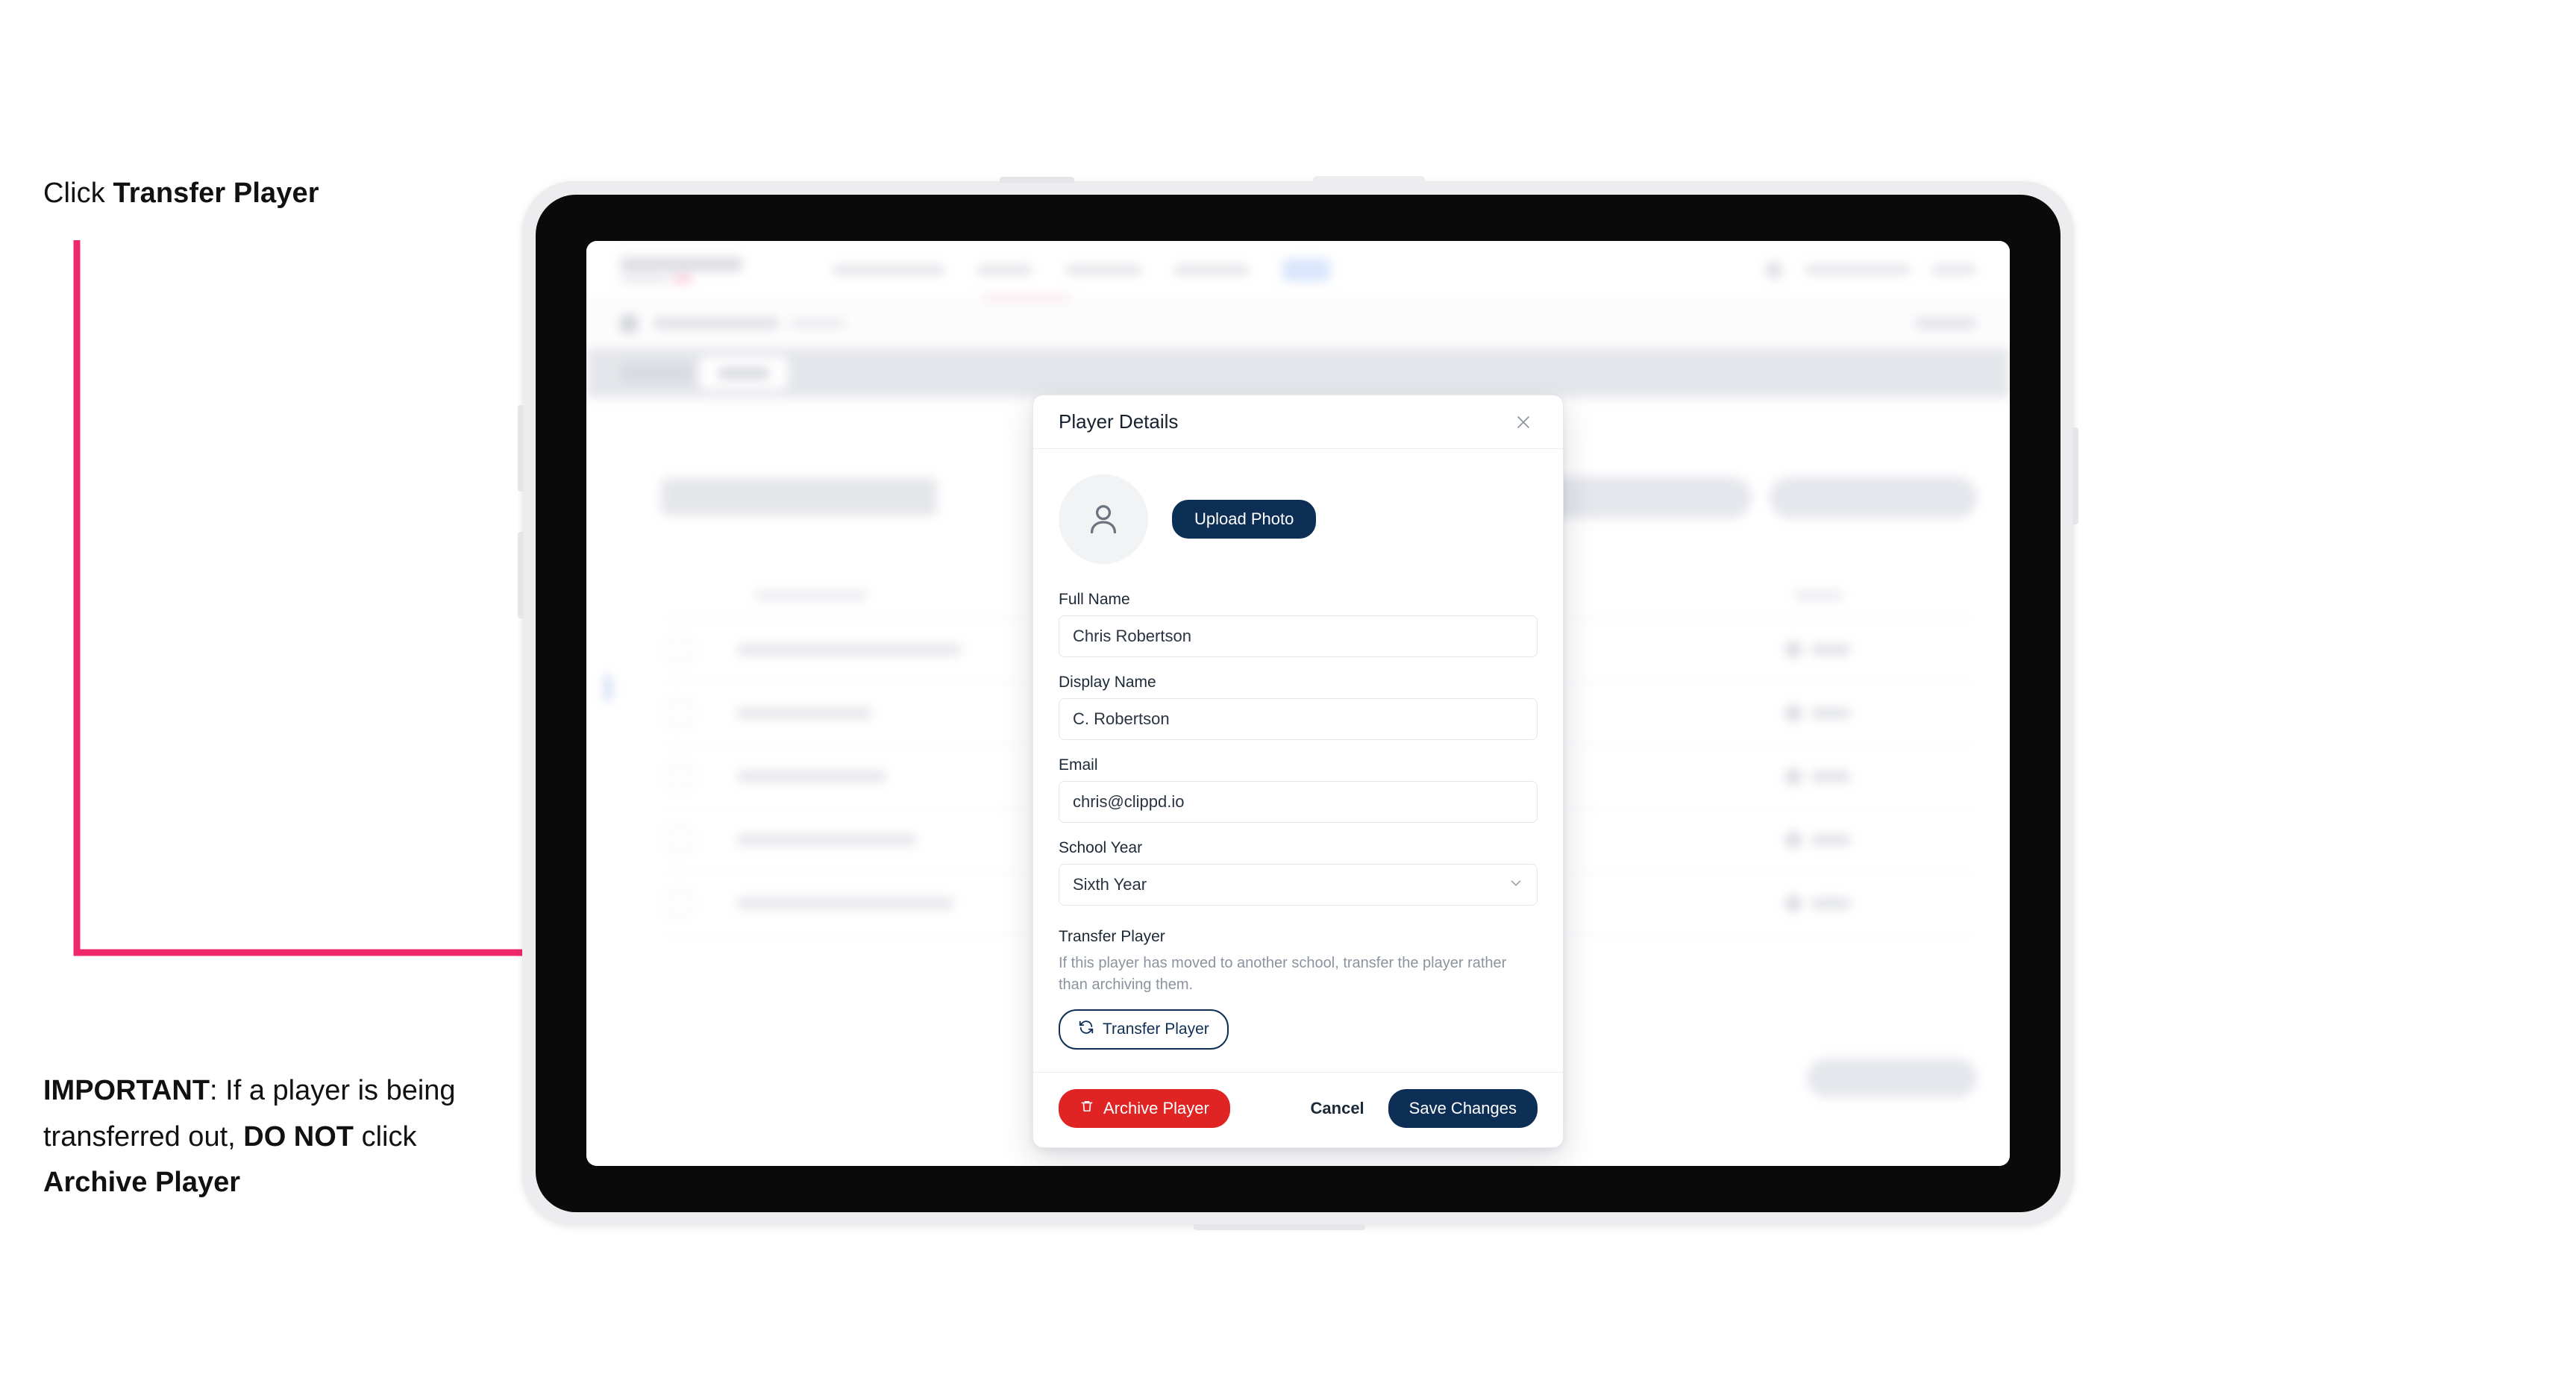 The height and width of the screenshot is (1386, 2576). I want to click on field-label-email: Email, so click(1078, 765).